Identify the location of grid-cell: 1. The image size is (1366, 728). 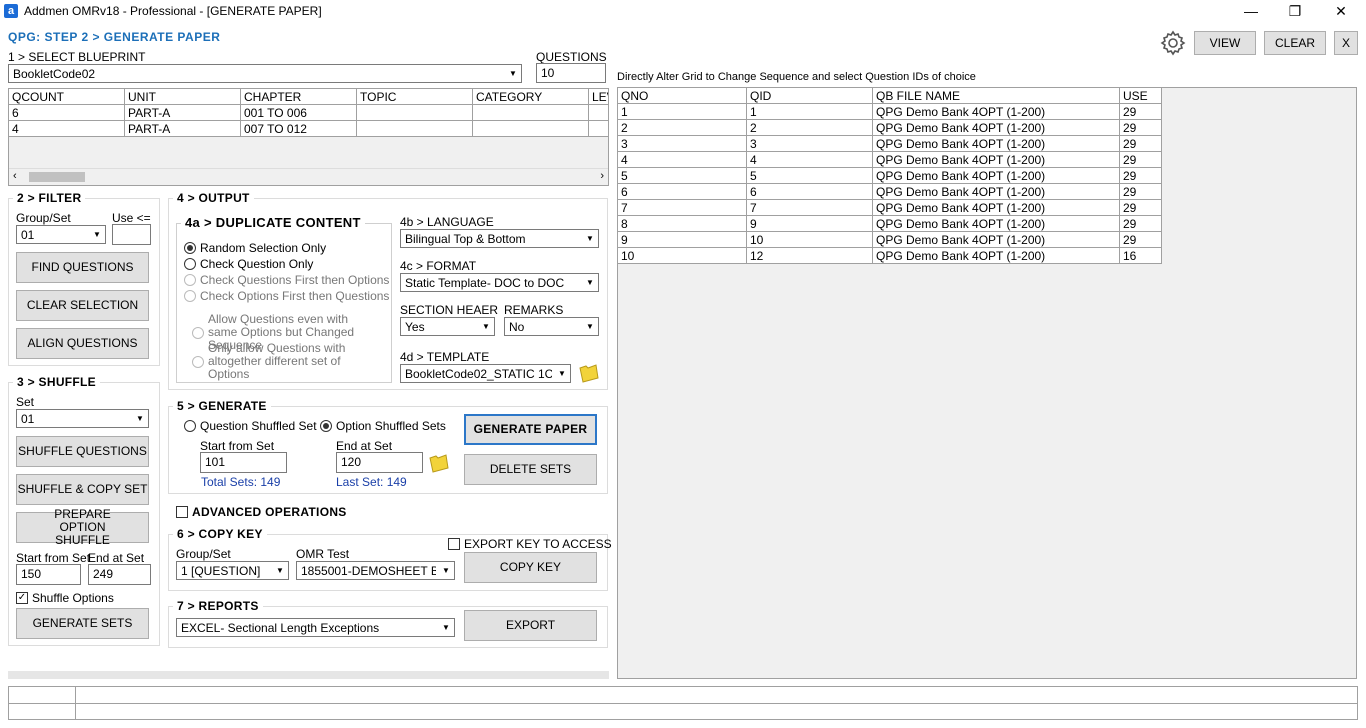
(682, 111).